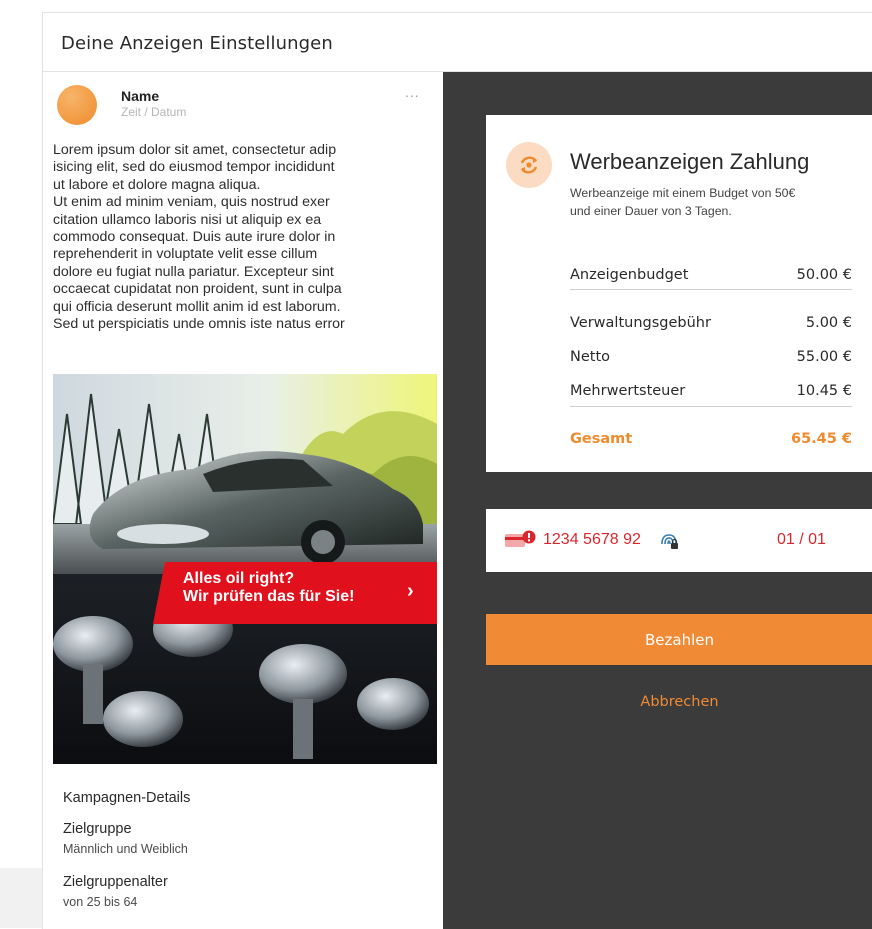  I want to click on target-group-value: Männlich und Weiblich, so click(125, 849).